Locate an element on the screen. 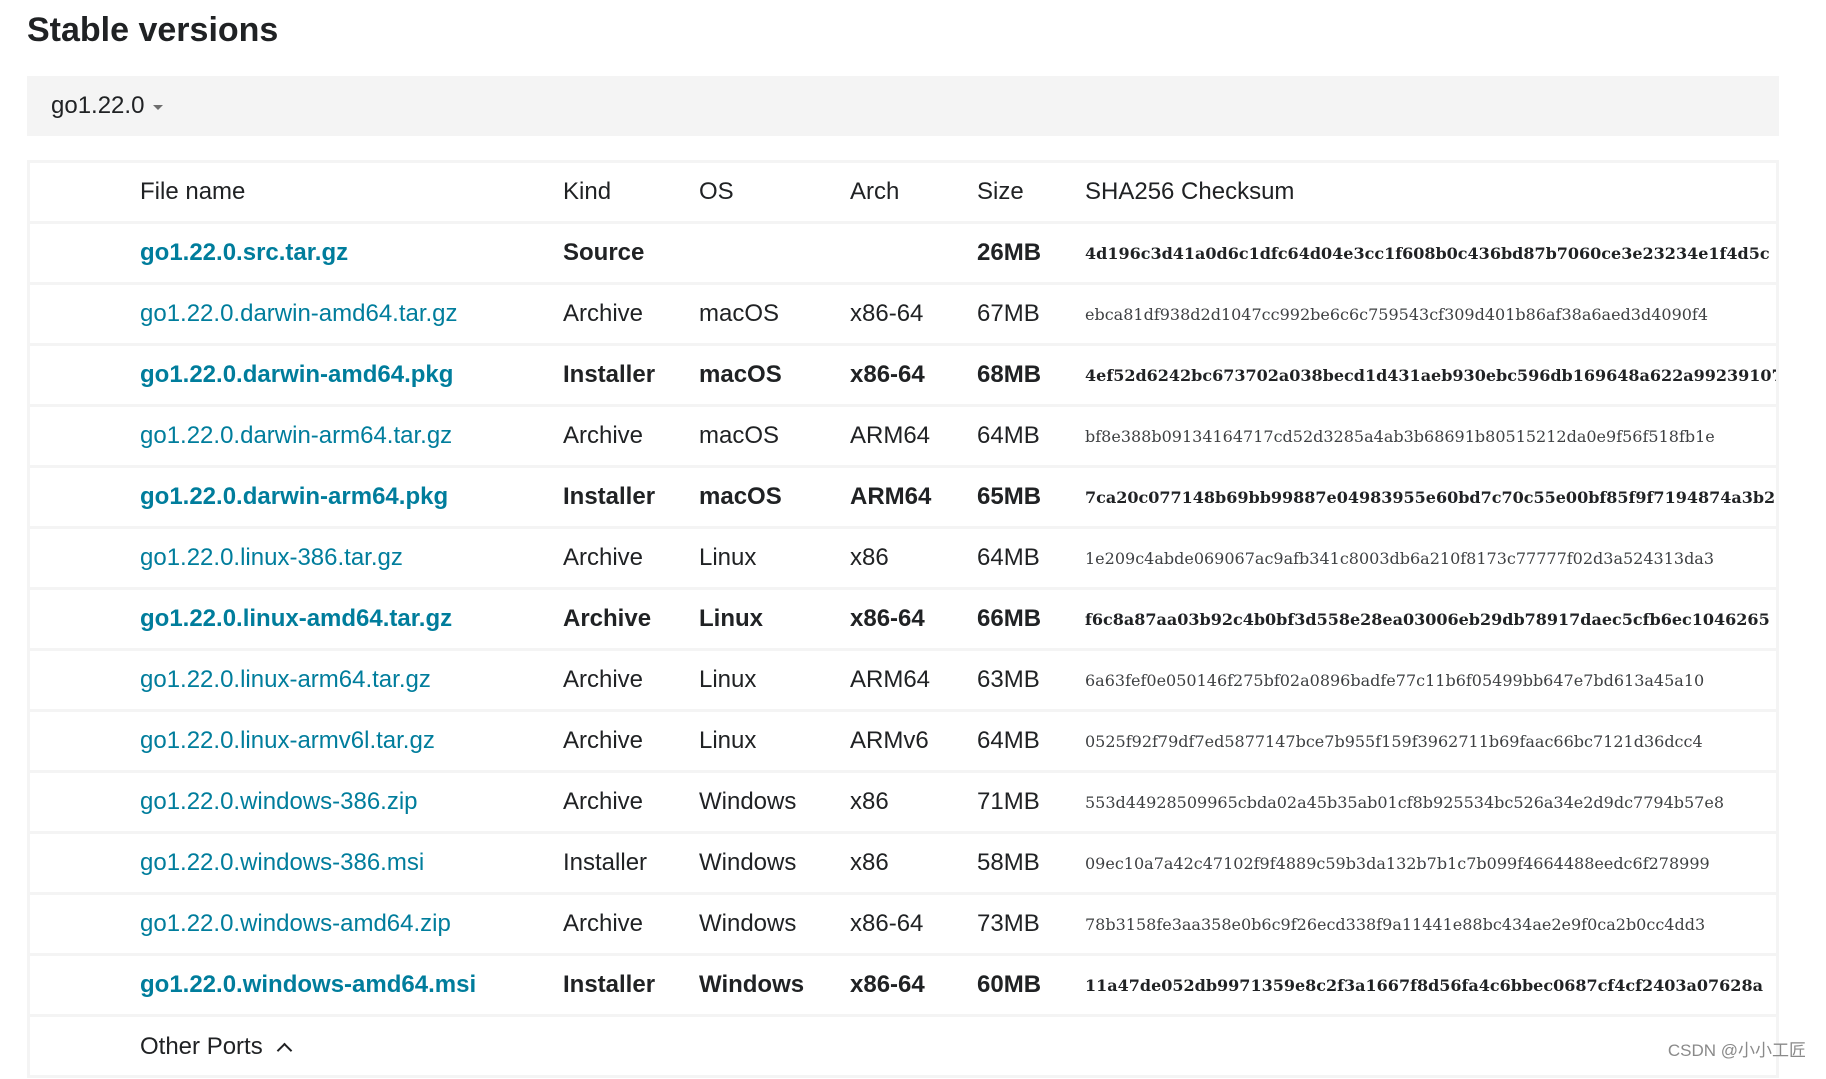 The width and height of the screenshot is (1826, 1079). file-name-cell: go1.22.0.src.tar.gz is located at coordinates (351, 253).